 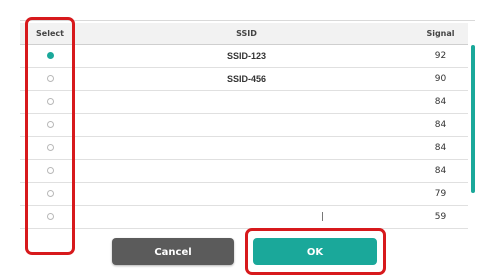 What do you see at coordinates (315, 251) in the screenshot?
I see `ok-button-highlight` at bounding box center [315, 251].